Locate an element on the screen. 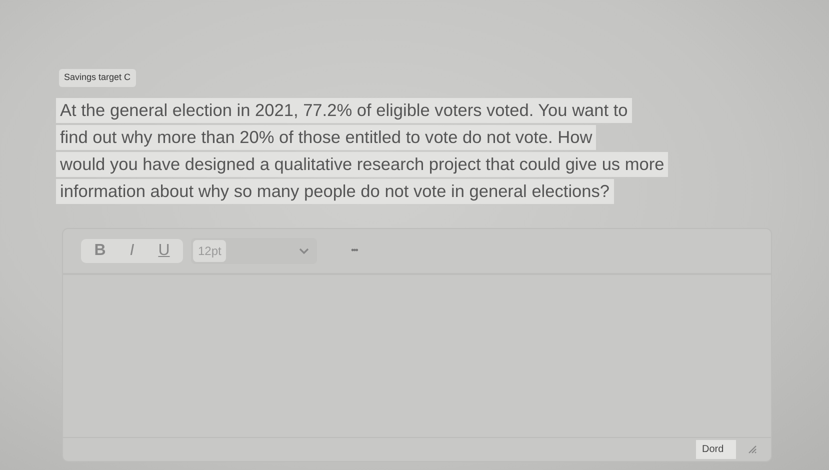 The height and width of the screenshot is (470, 829). resize-handle-icon is located at coordinates (752, 449).